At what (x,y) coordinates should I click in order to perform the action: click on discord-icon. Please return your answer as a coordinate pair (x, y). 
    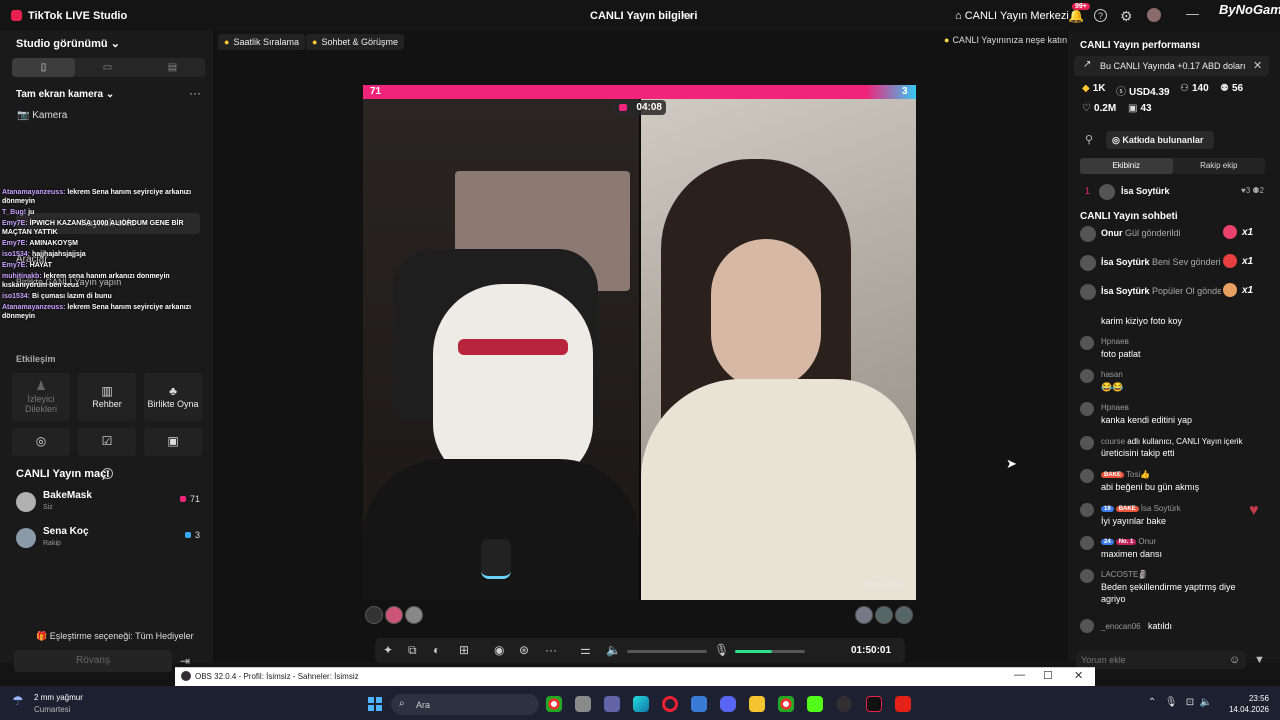
    Looking at the image, I should click on (728, 704).